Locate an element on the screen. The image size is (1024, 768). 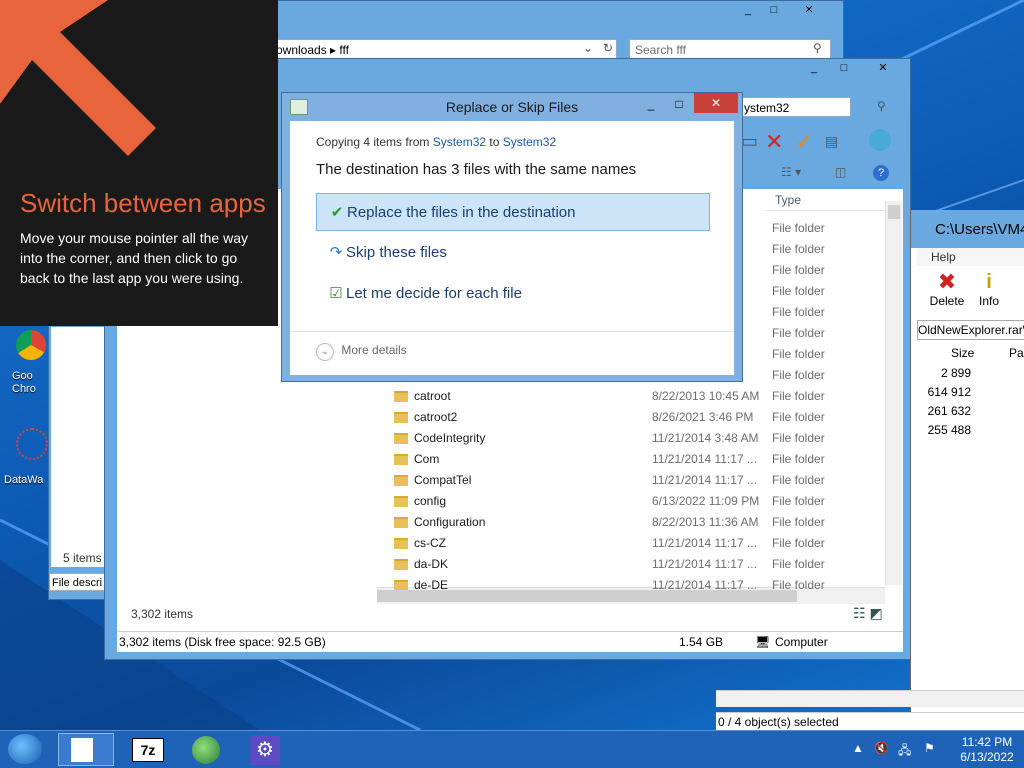
system-clock: 11:42 PM 6/13/2022 is located at coordinates (987, 750).